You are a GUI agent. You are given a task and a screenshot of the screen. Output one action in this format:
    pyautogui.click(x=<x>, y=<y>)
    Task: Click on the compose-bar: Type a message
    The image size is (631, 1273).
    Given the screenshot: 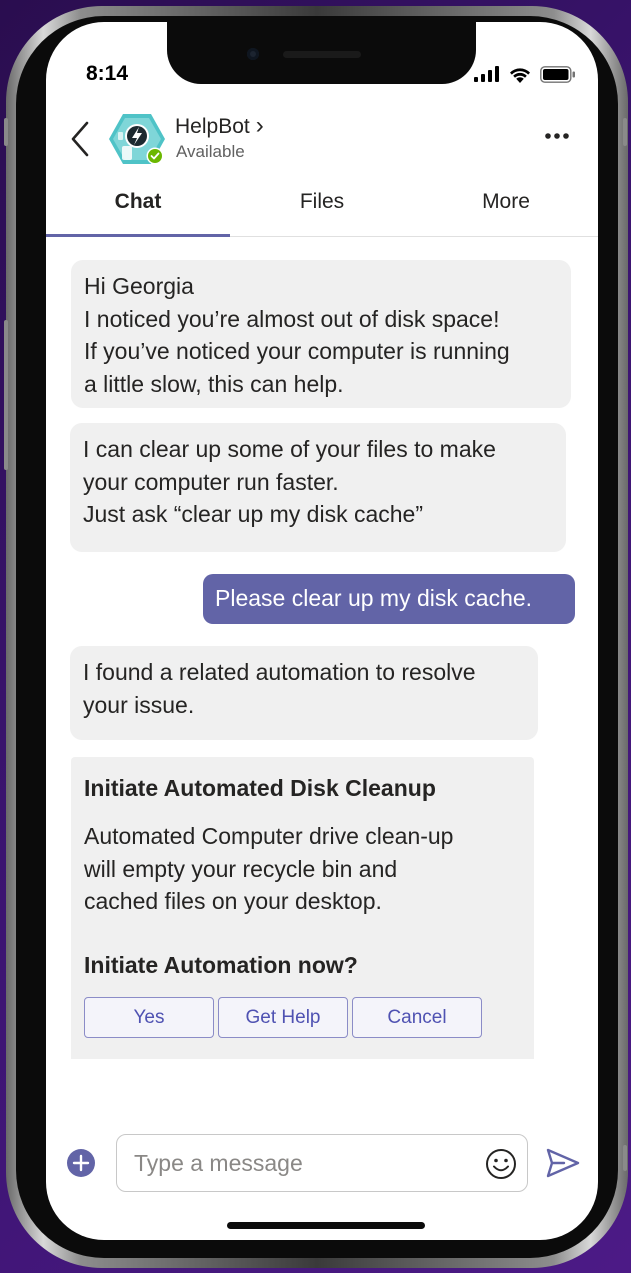 What is the action you would take?
    pyautogui.click(x=322, y=1162)
    